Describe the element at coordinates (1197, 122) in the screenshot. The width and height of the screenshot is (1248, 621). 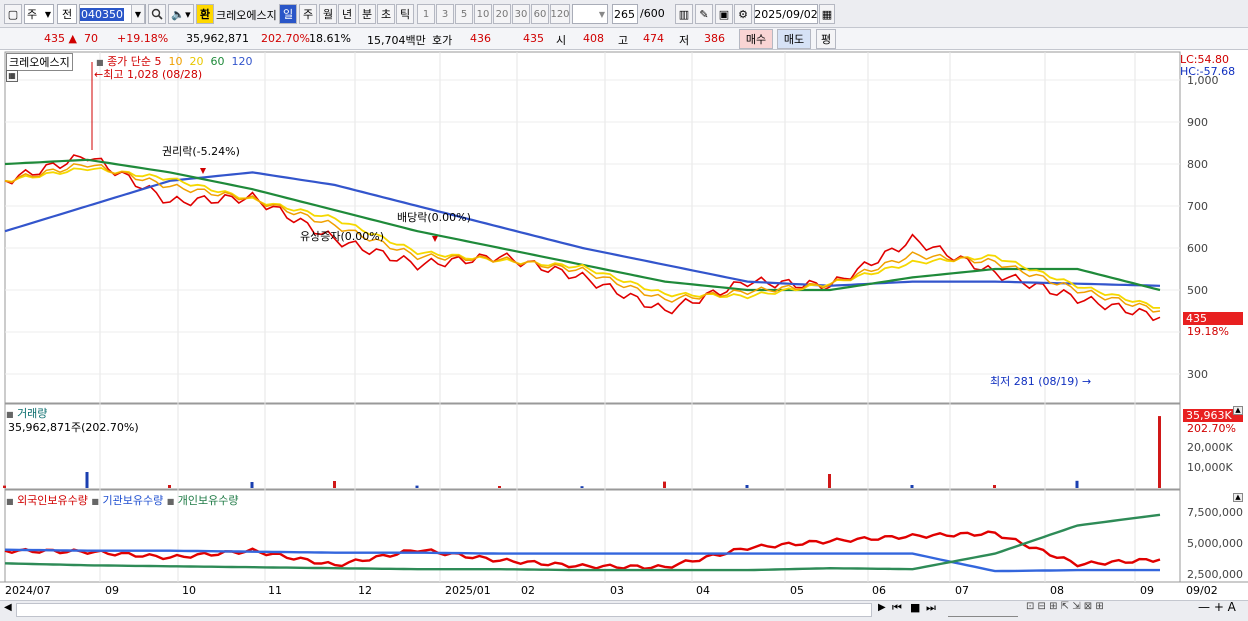
I see `y-tick-900: 900` at that location.